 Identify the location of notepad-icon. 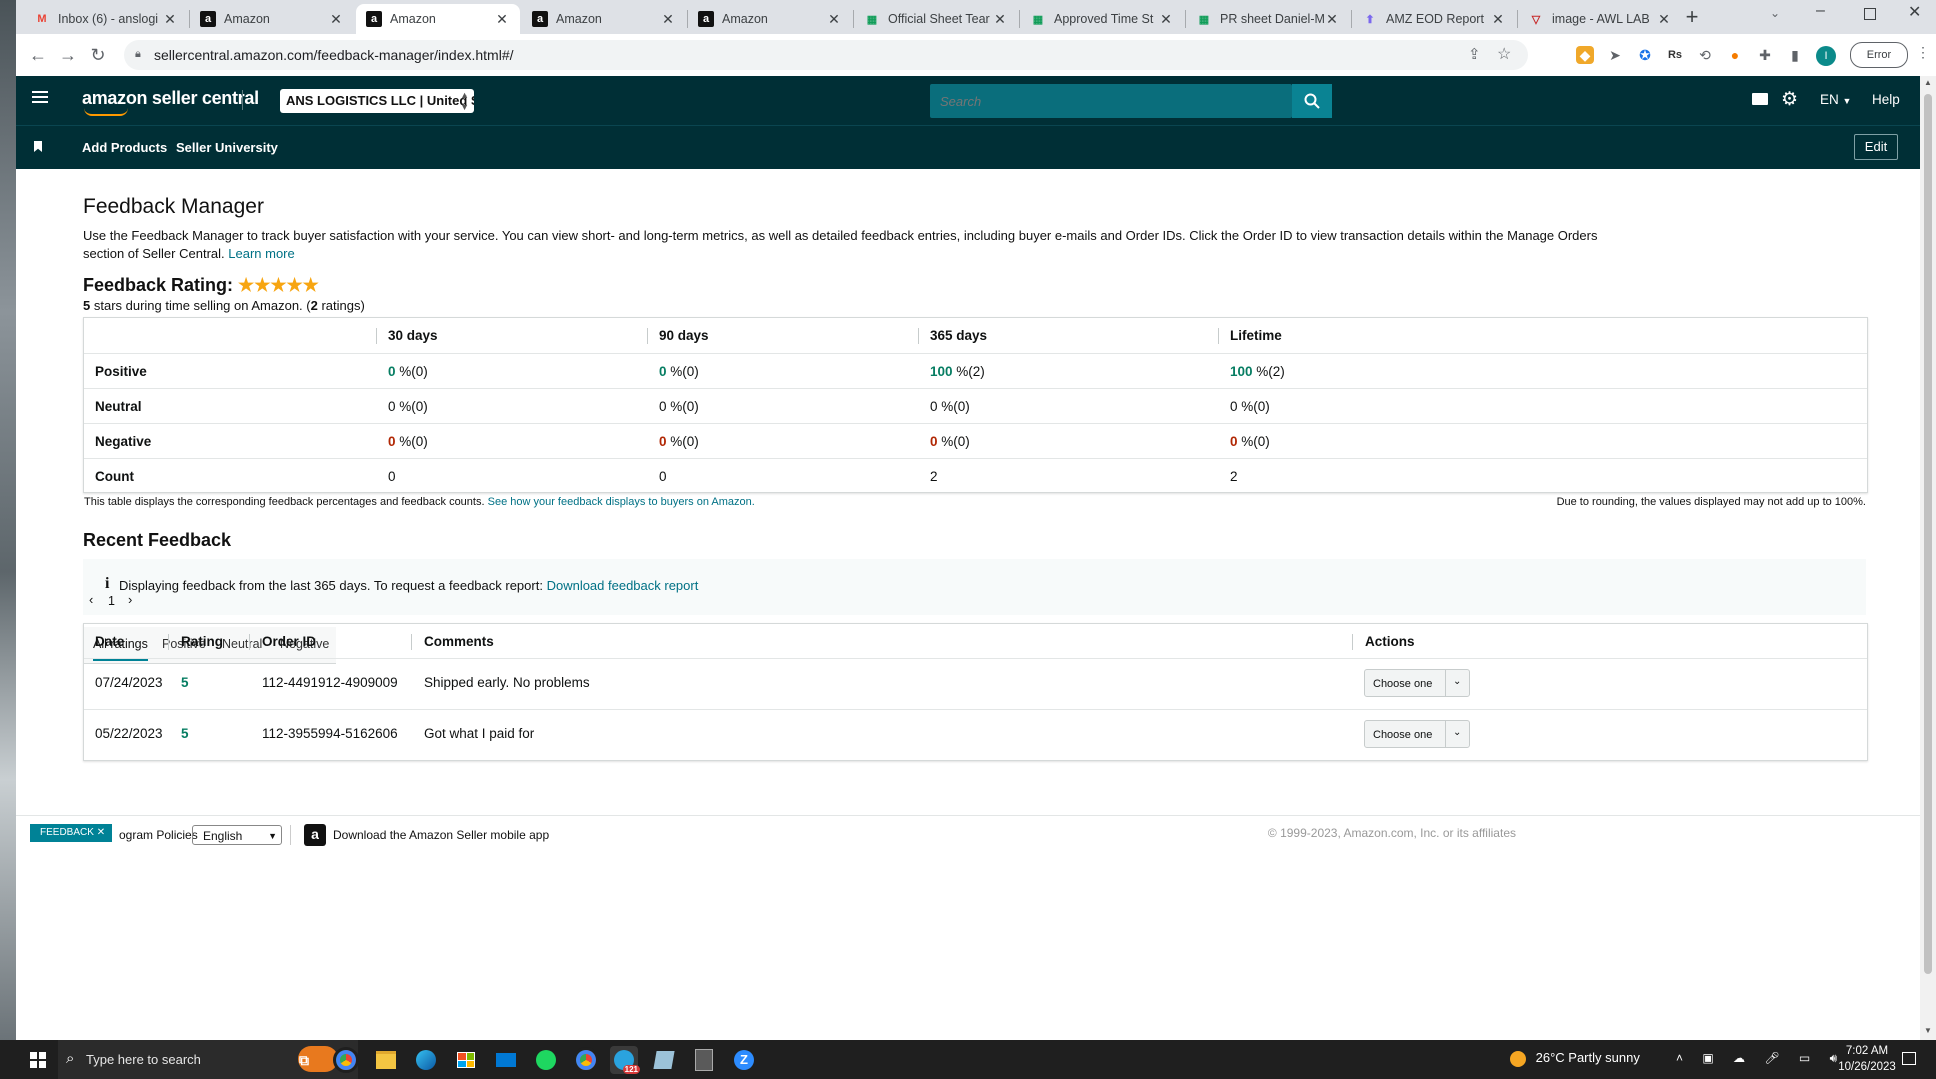
(664, 1060).